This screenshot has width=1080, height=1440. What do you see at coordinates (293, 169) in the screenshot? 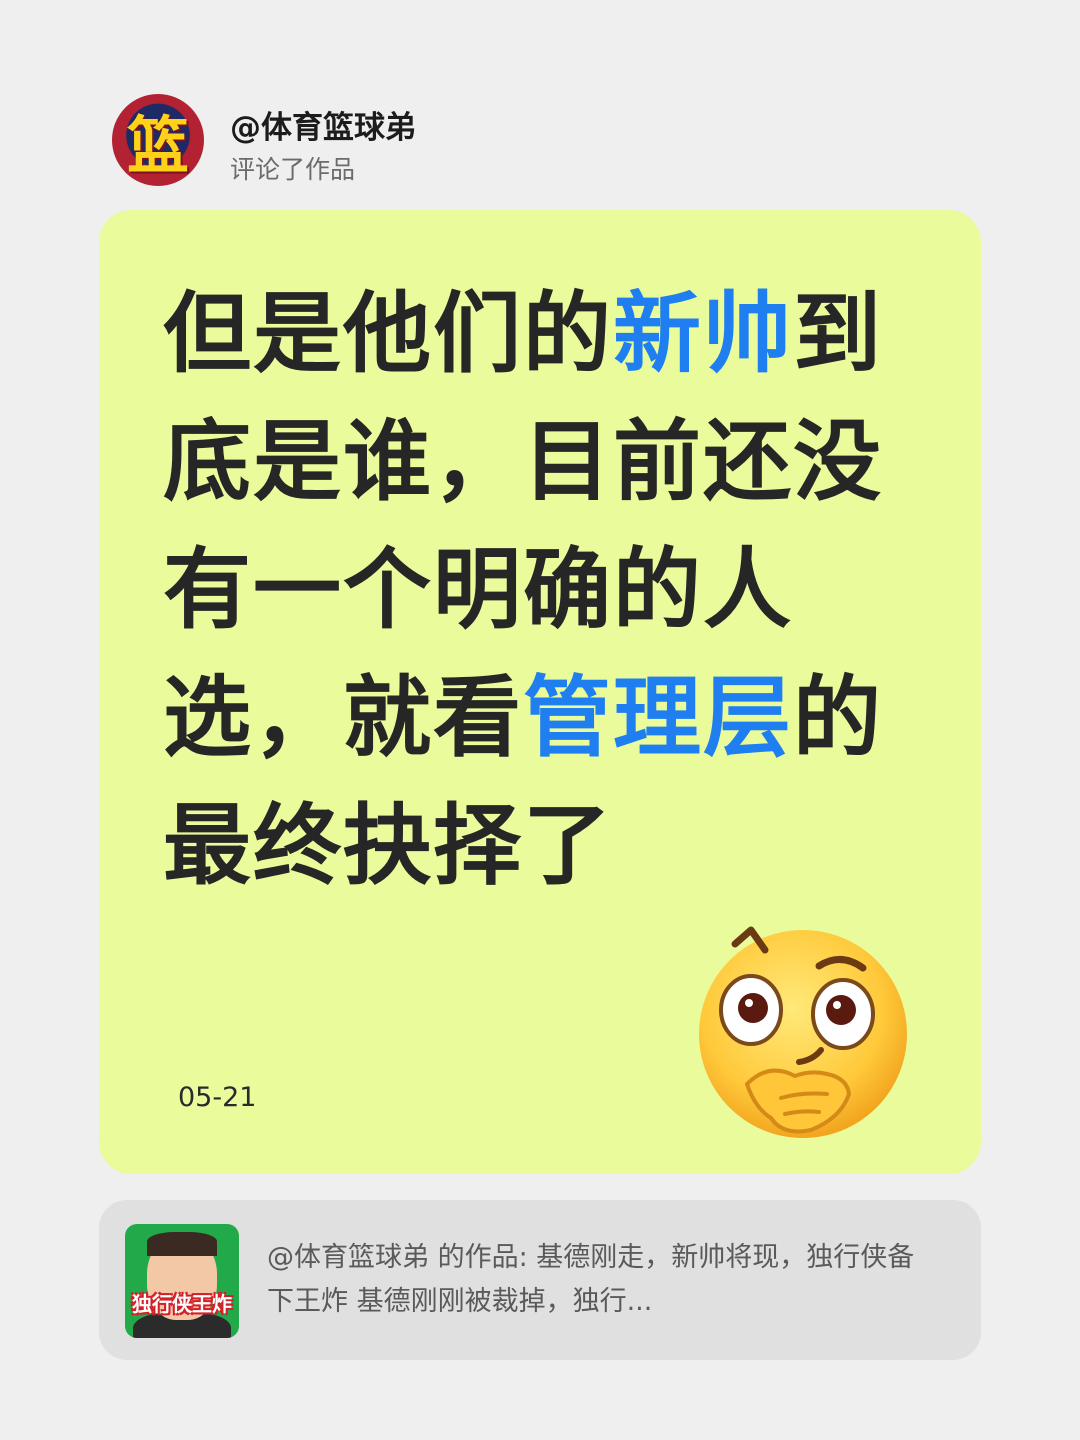
I see `action-text: 评论了作品` at bounding box center [293, 169].